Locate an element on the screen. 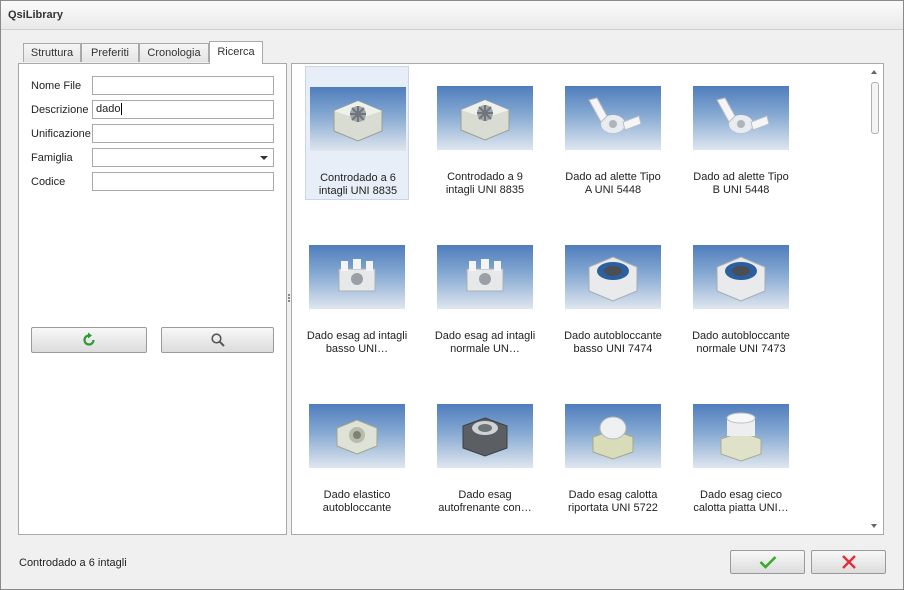  result-caption: Controdado a 6 intagli UNI 8835 is located at coordinates (358, 184).